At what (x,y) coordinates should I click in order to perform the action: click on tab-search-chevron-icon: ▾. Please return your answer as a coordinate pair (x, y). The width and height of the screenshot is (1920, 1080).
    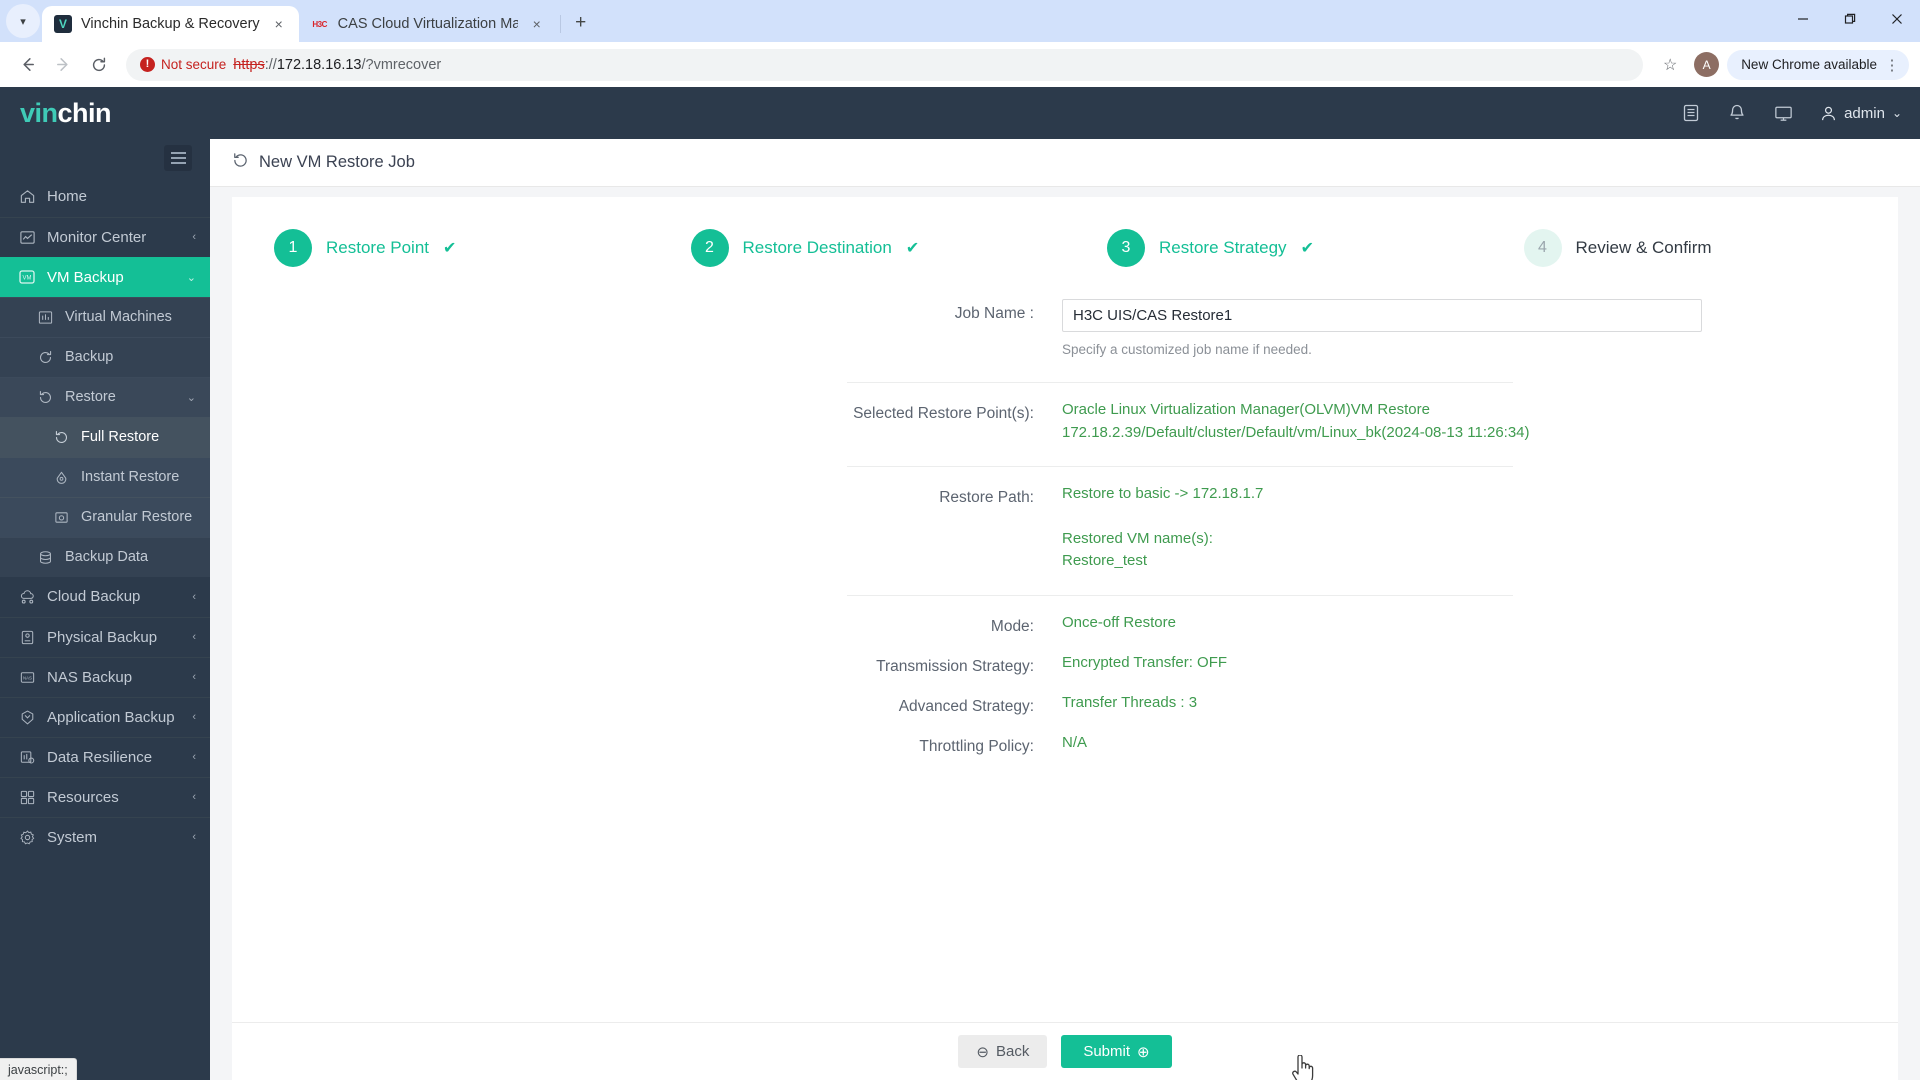
    Looking at the image, I should click on (23, 21).